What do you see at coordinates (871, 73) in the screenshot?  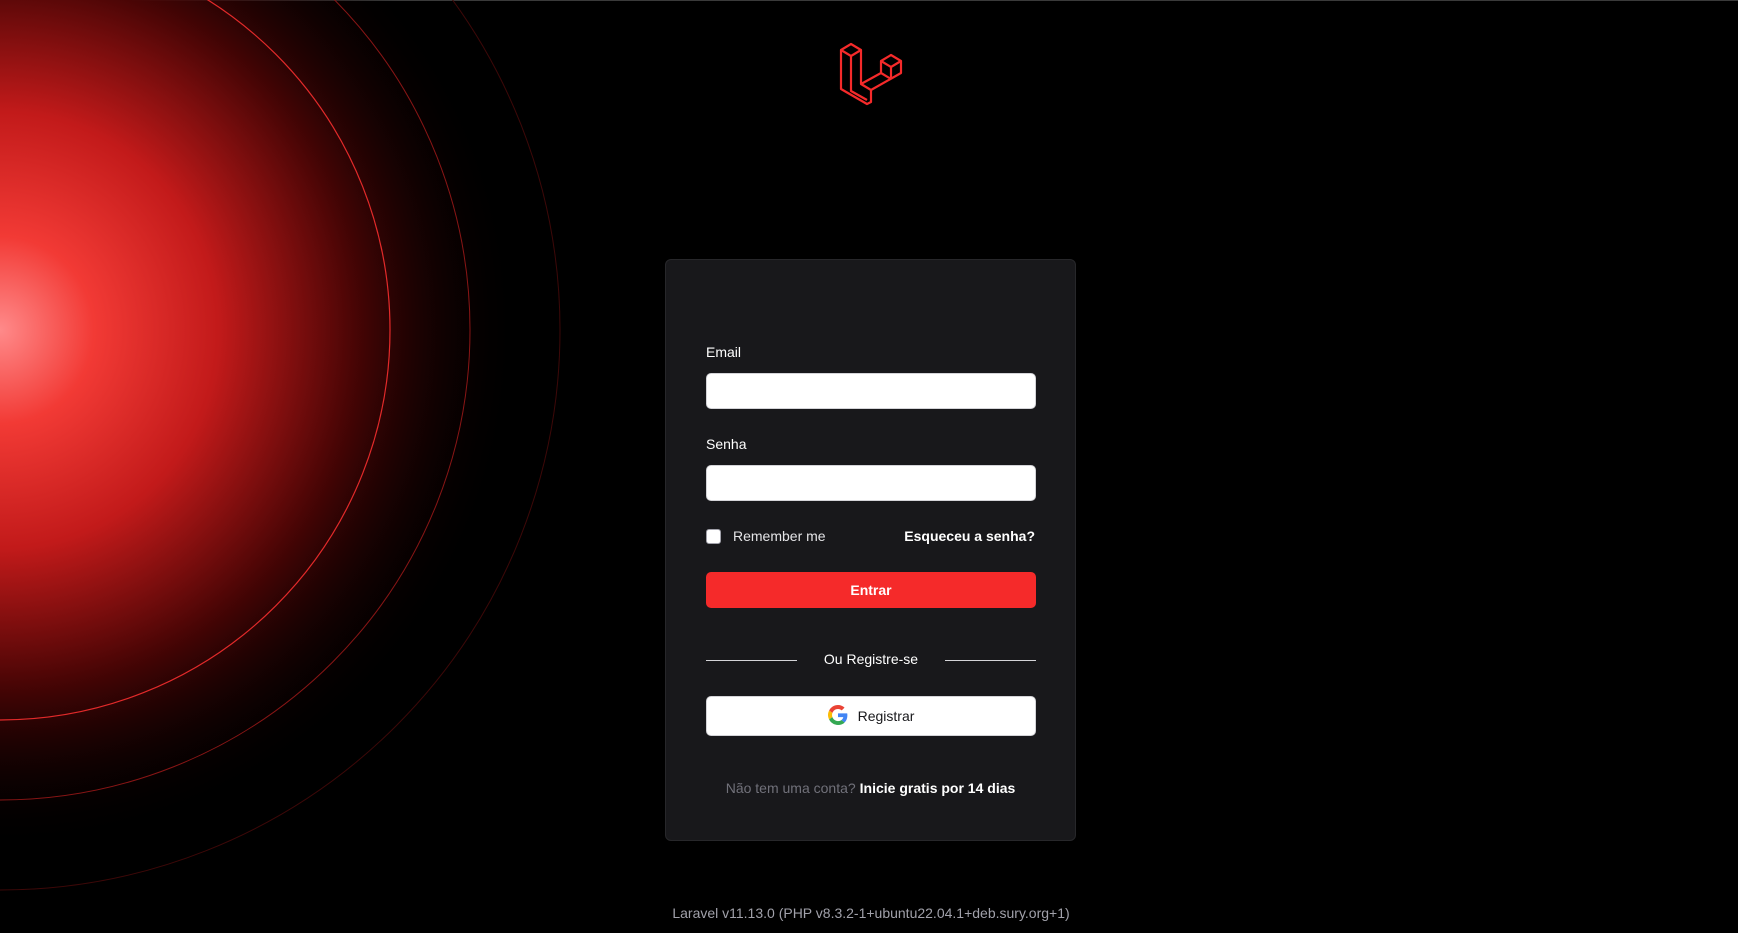 I see `laravel-logo-icon` at bounding box center [871, 73].